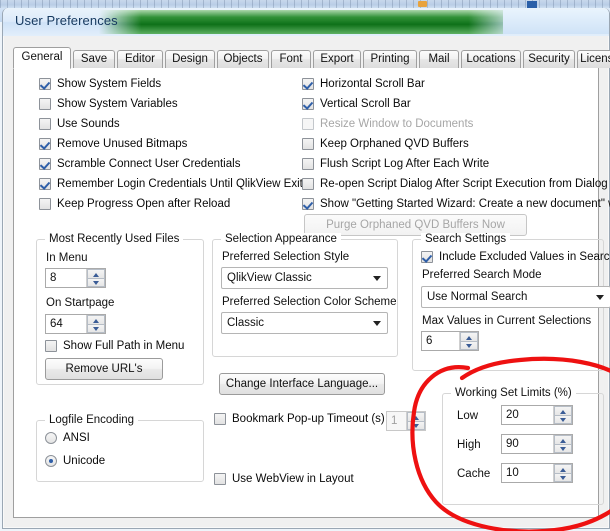 The height and width of the screenshot is (531, 610). I want to click on working-set-low-stepper: 20, so click(537, 415).